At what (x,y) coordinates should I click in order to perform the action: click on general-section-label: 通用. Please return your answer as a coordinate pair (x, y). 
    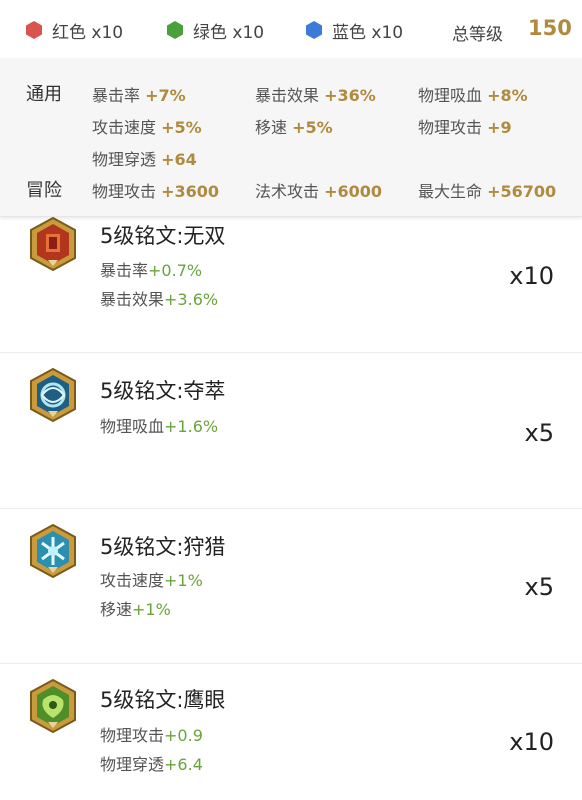
    Looking at the image, I should click on (44, 94).